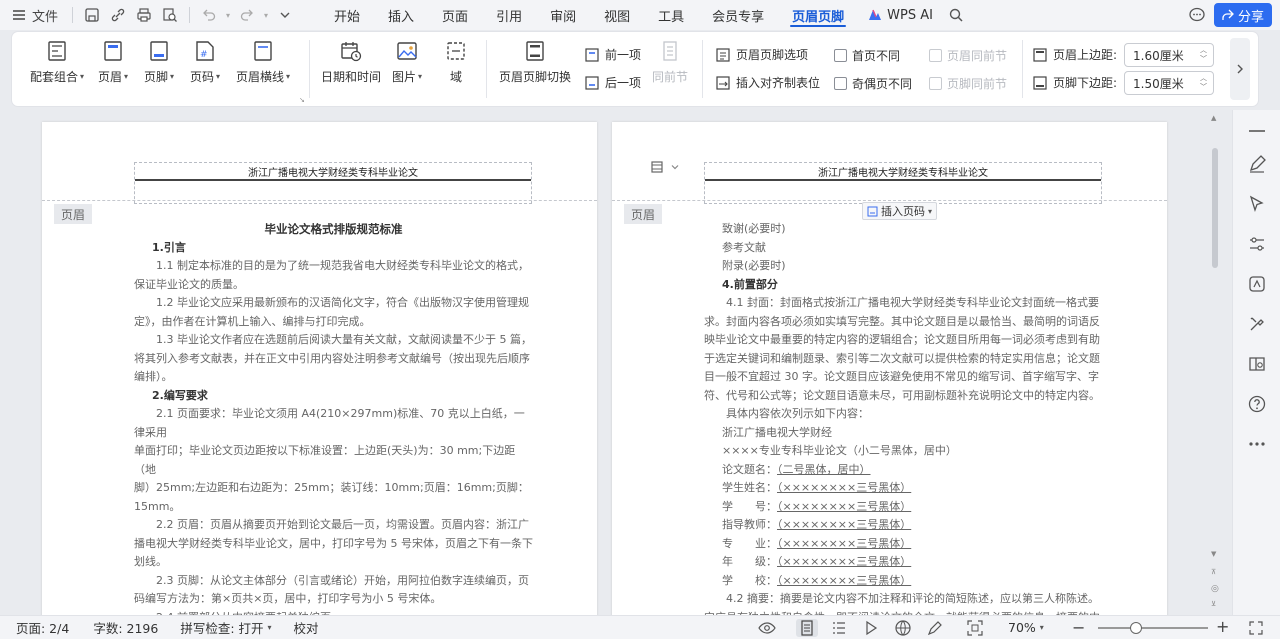 Image resolution: width=1280 pixels, height=639 pixels. Describe the element at coordinates (333, 285) in the screenshot. I see `text-line: 保证毕业论文的质量。` at that location.